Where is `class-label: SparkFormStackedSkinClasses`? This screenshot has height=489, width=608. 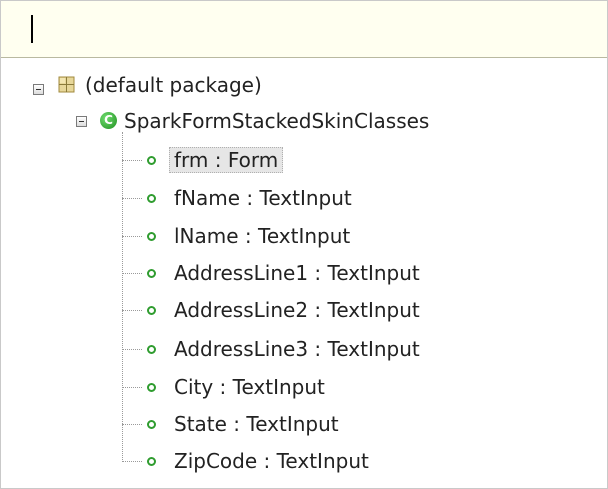
class-label: SparkFormStackedSkinClasses is located at coordinates (277, 121).